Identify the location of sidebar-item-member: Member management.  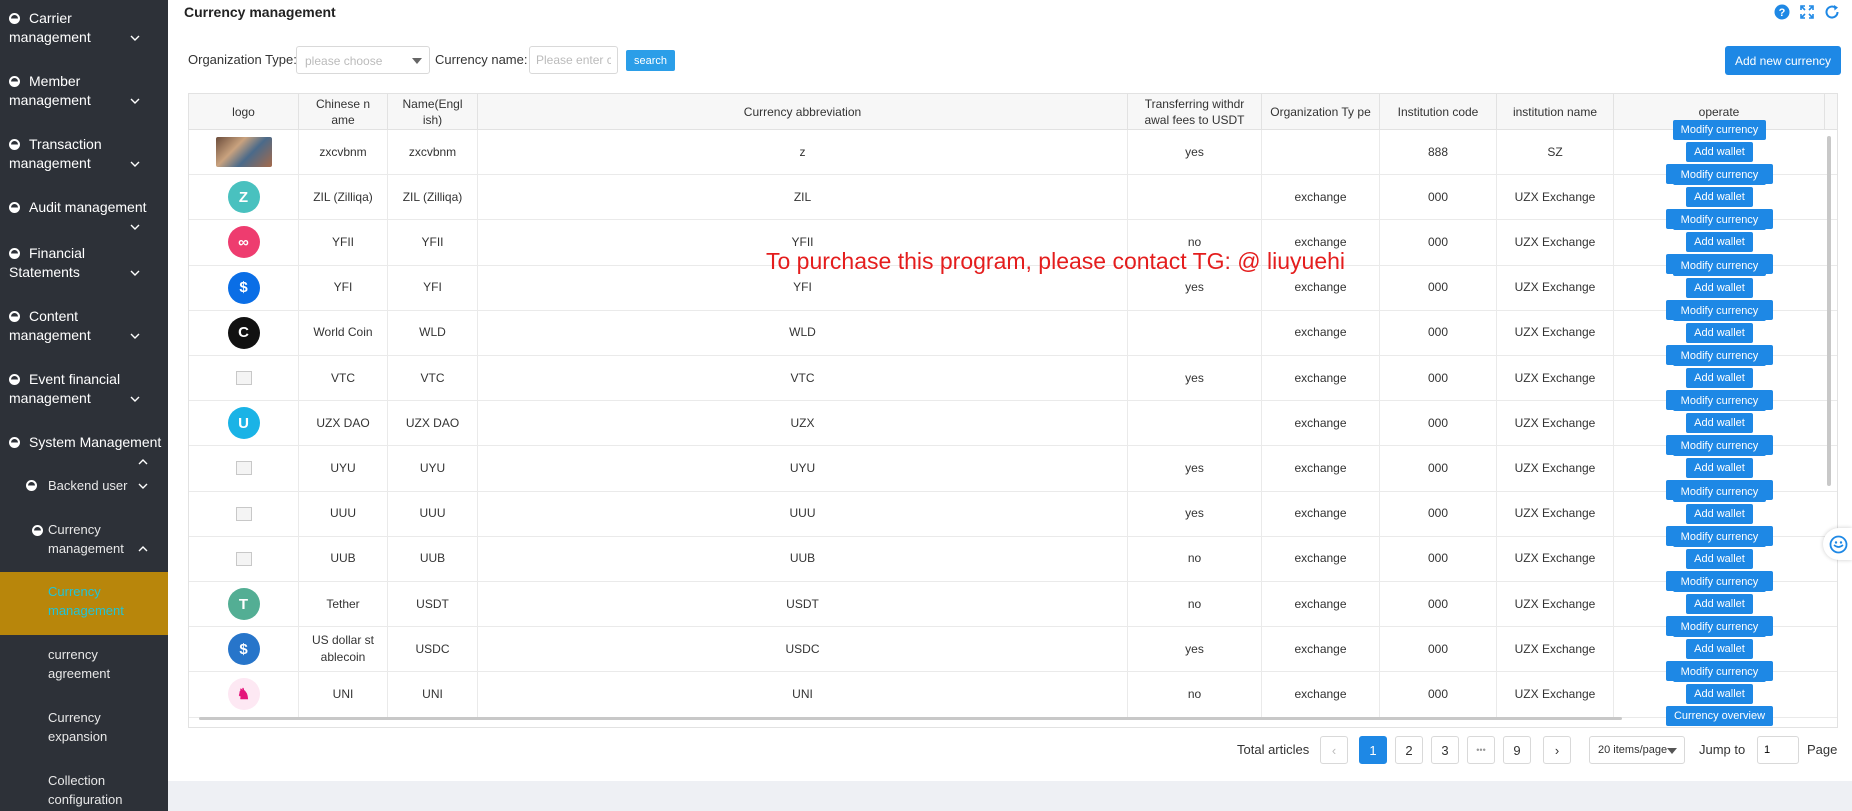
(84, 91).